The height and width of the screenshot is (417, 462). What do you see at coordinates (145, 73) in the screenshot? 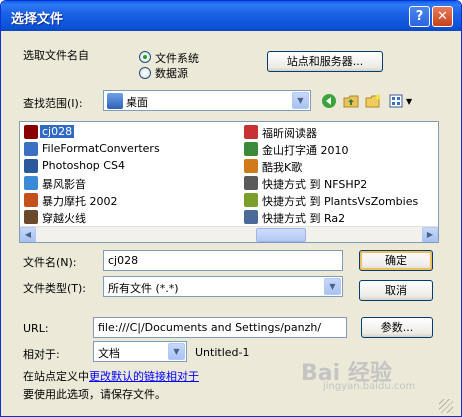
I see `radio-data-source` at bounding box center [145, 73].